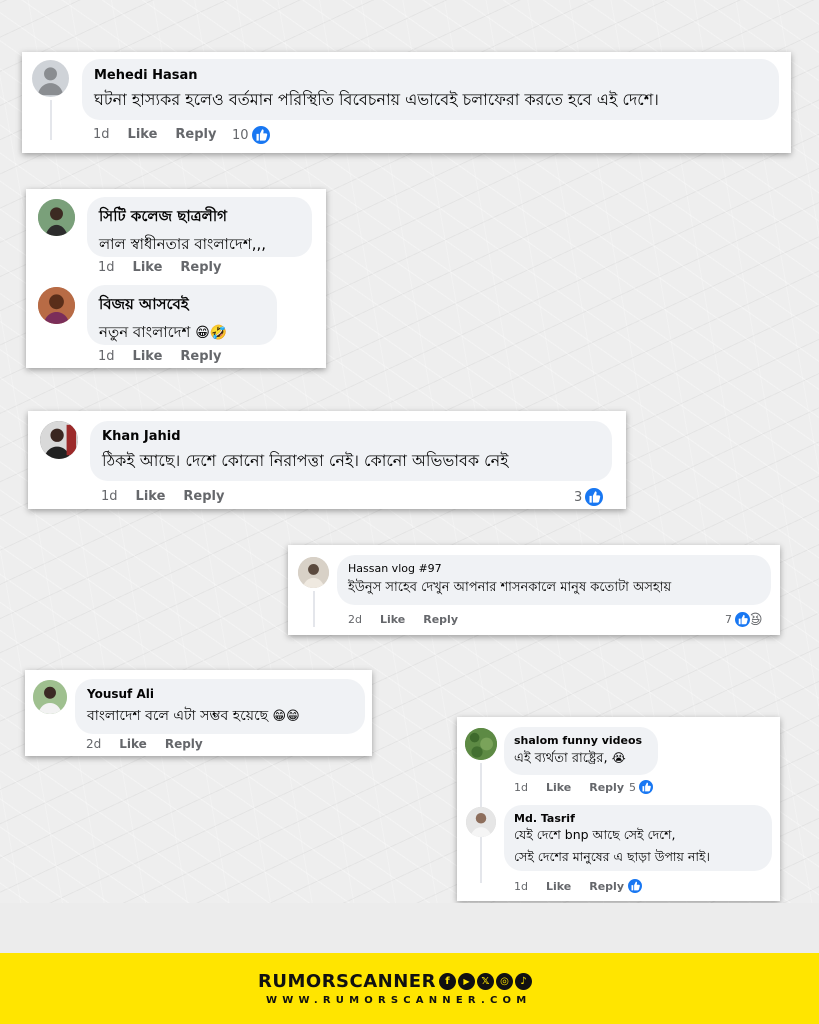  I want to click on reaction-summary: 7 😆, so click(744, 619).